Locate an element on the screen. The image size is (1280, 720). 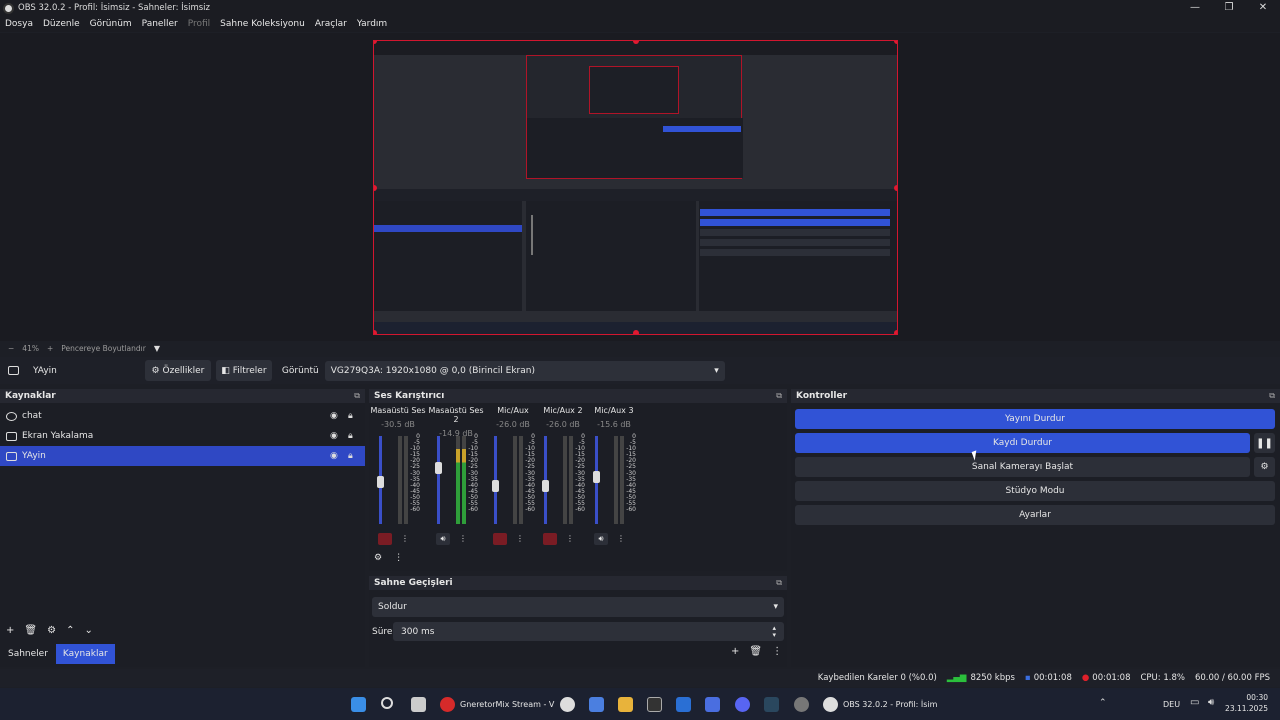
menu-tools: Araçlar is located at coordinates (331, 24).